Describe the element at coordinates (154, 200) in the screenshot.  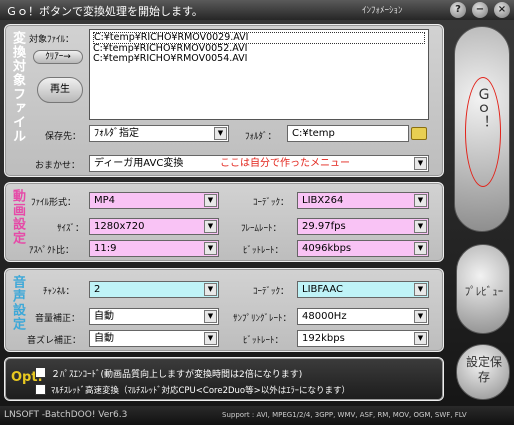
I see `file-format-select: MP4 ▼` at that location.